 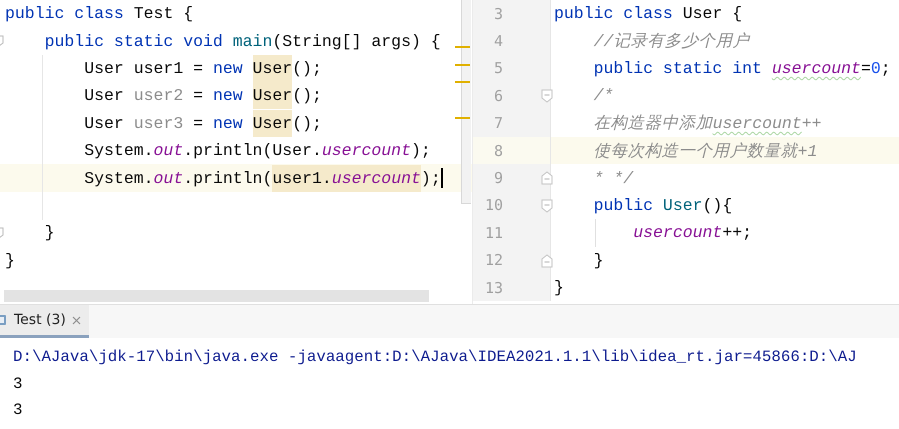 What do you see at coordinates (705, 151) in the screenshot?
I see `code-line: 使每次构造一个用户数量就+1` at bounding box center [705, 151].